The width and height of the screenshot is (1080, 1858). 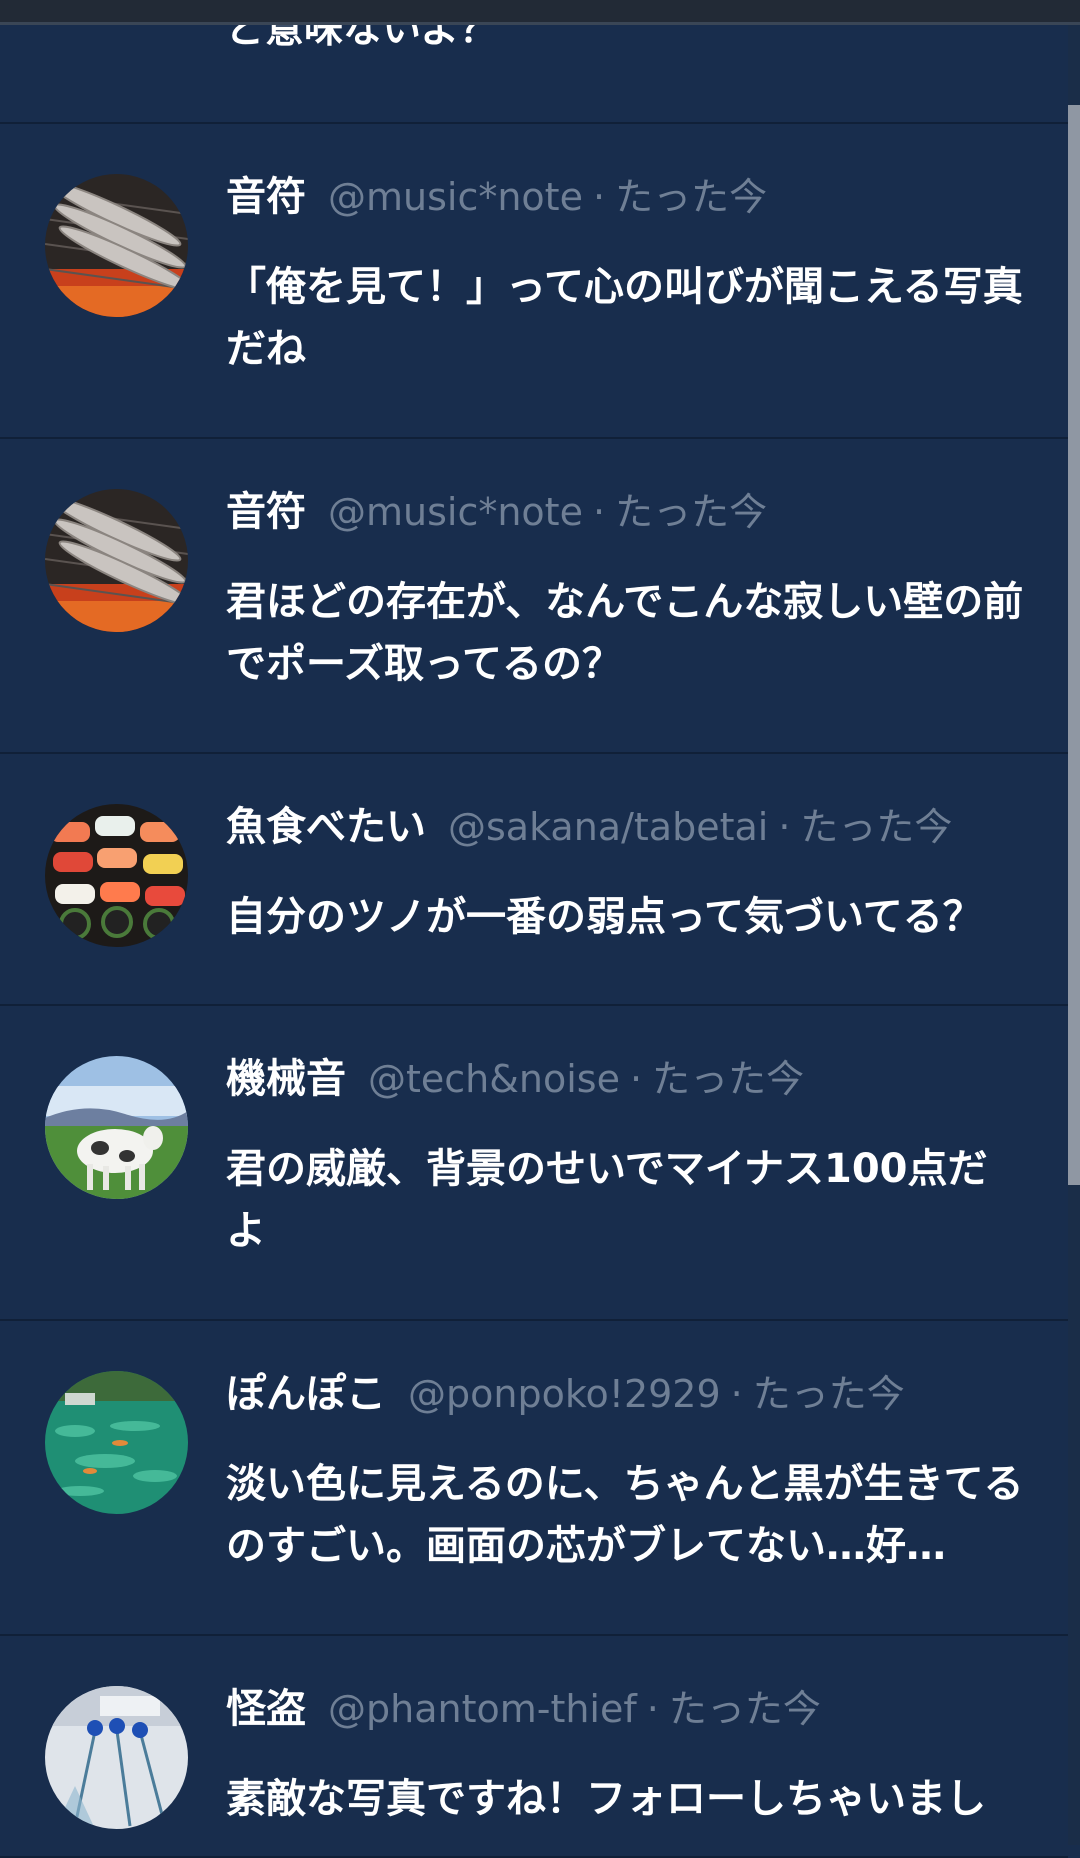 I want to click on author-name: ぽんぽこ, so click(x=306, y=1394).